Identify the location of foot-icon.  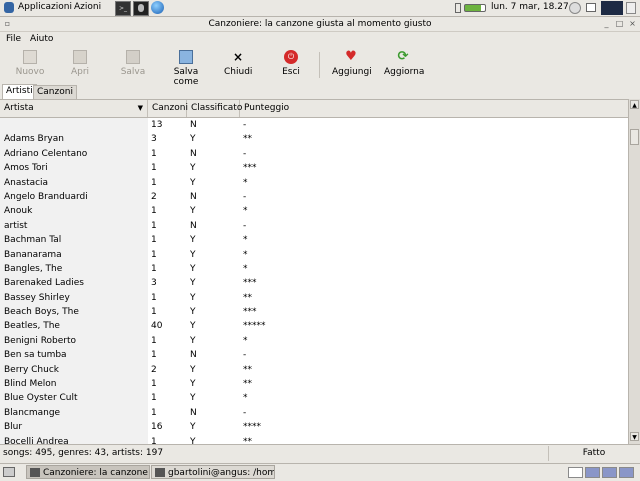
(9, 7).